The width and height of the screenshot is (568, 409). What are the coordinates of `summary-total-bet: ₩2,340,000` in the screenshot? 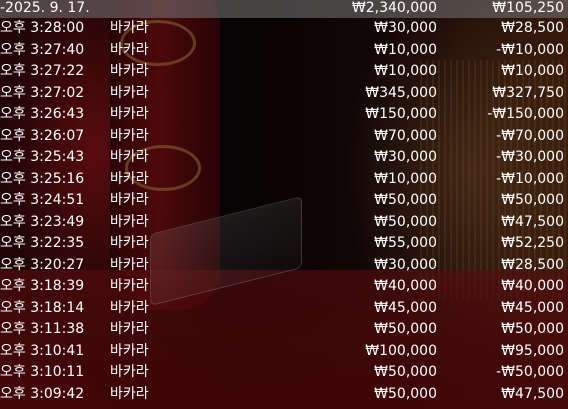 It's located at (394, 8).